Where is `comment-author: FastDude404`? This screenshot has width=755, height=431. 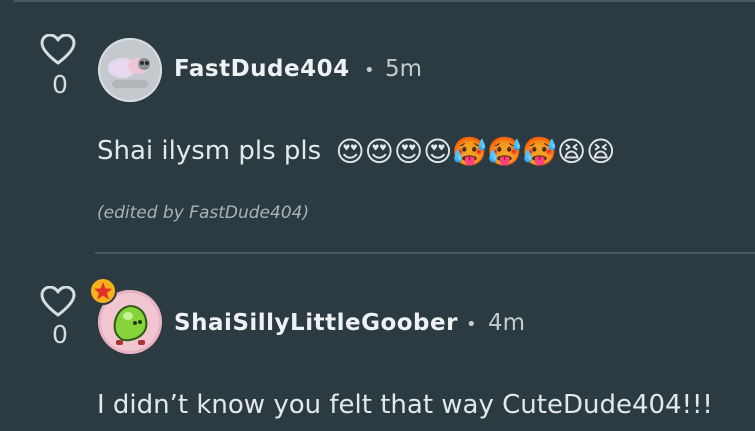 comment-author: FastDude404 is located at coordinates (262, 69).